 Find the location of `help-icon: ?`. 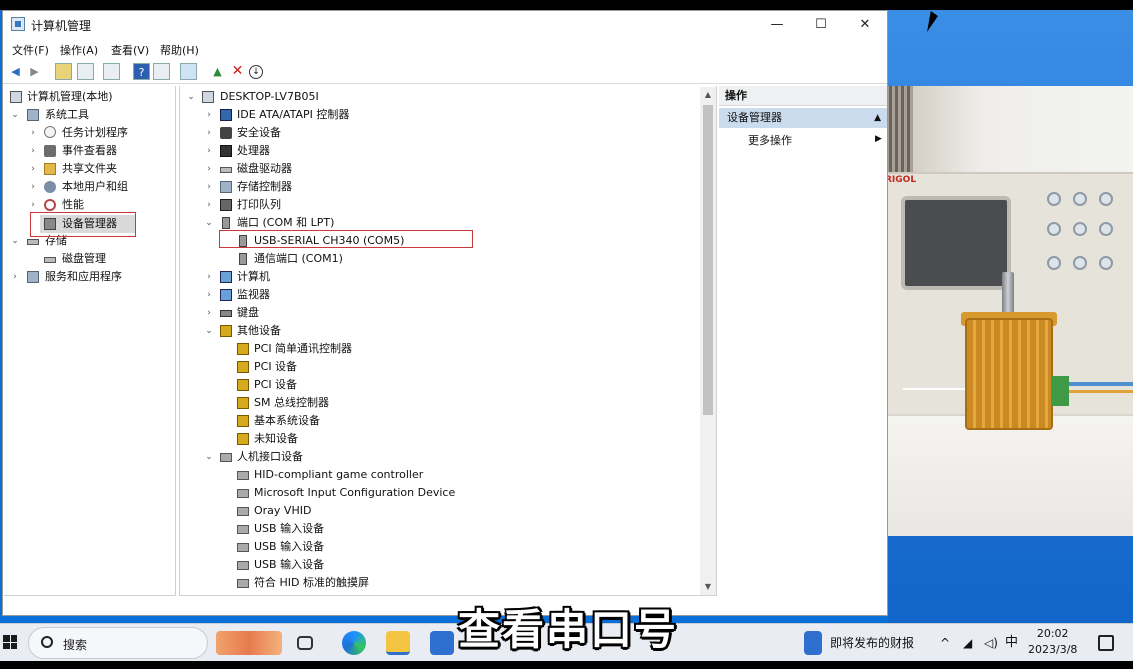

help-icon: ? is located at coordinates (141, 71).